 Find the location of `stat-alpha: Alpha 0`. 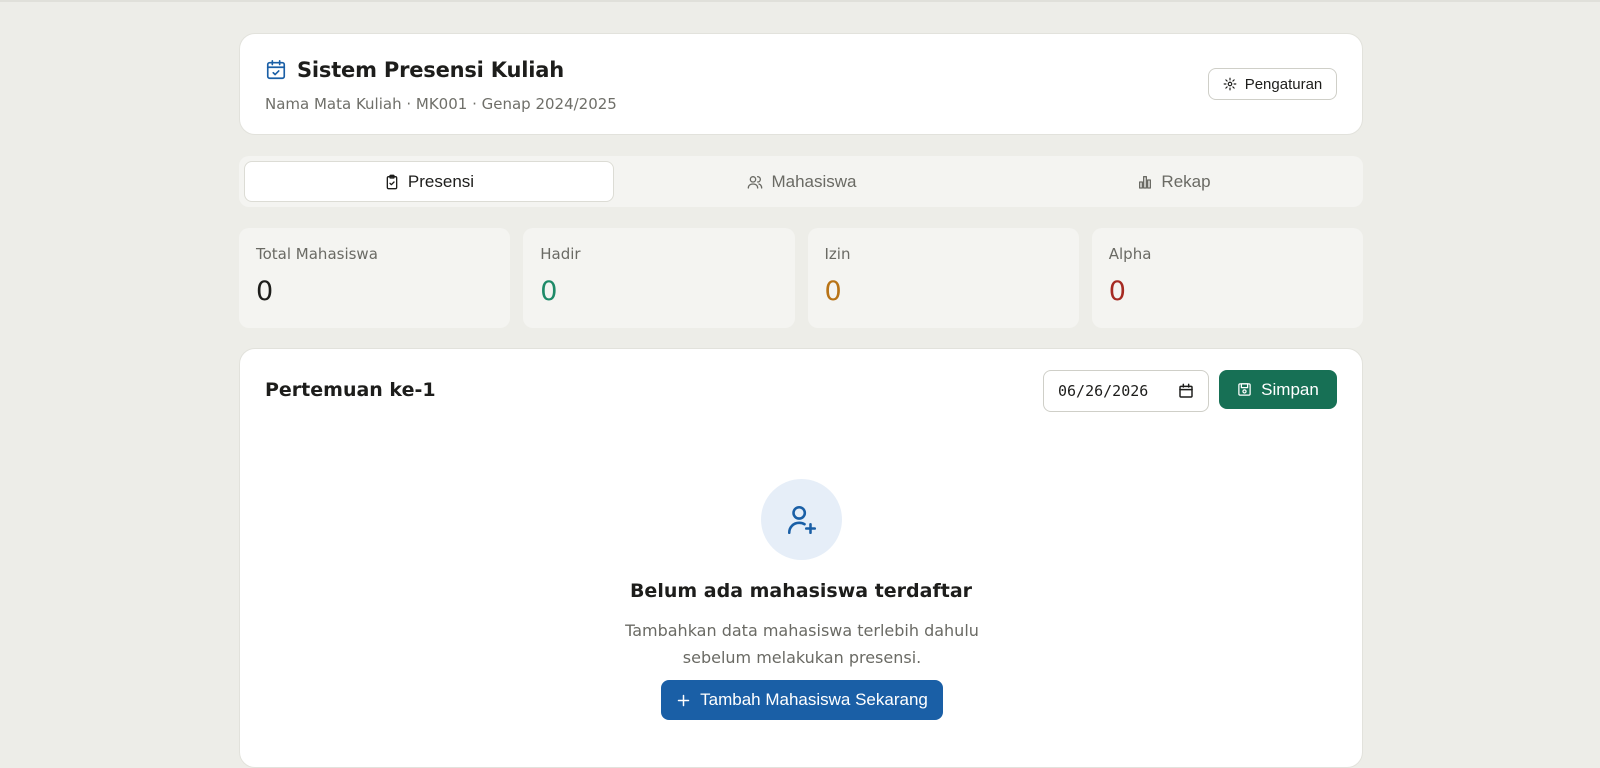

stat-alpha: Alpha 0 is located at coordinates (1227, 278).